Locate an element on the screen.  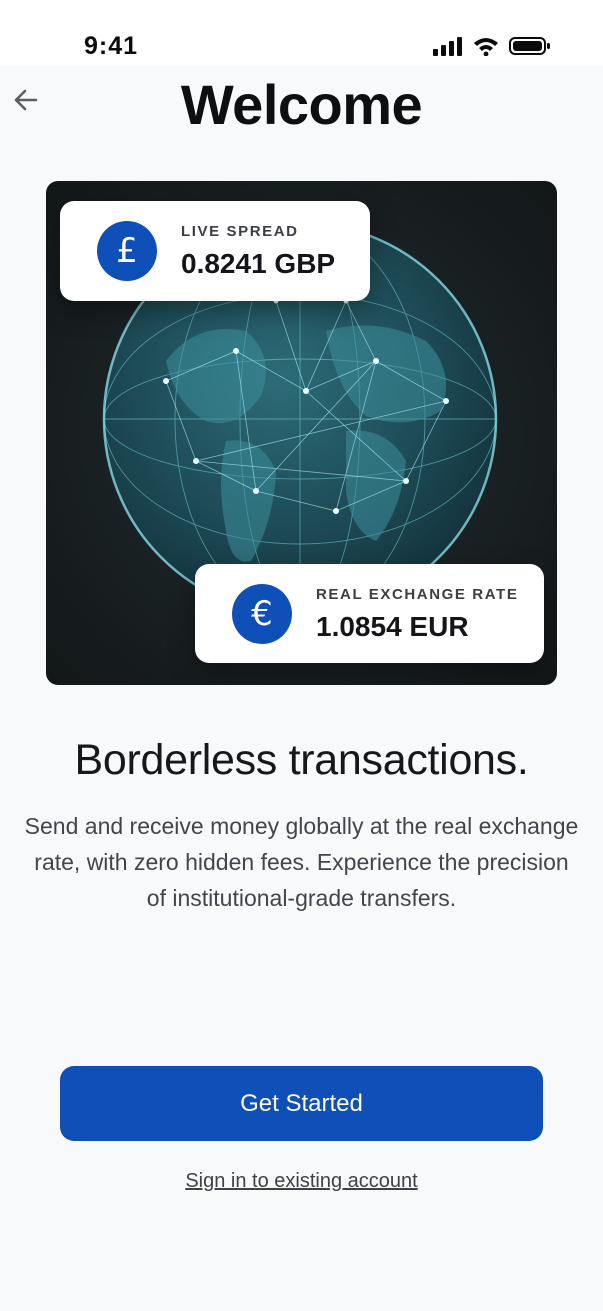
page-title: Welcome is located at coordinates (301, 104).